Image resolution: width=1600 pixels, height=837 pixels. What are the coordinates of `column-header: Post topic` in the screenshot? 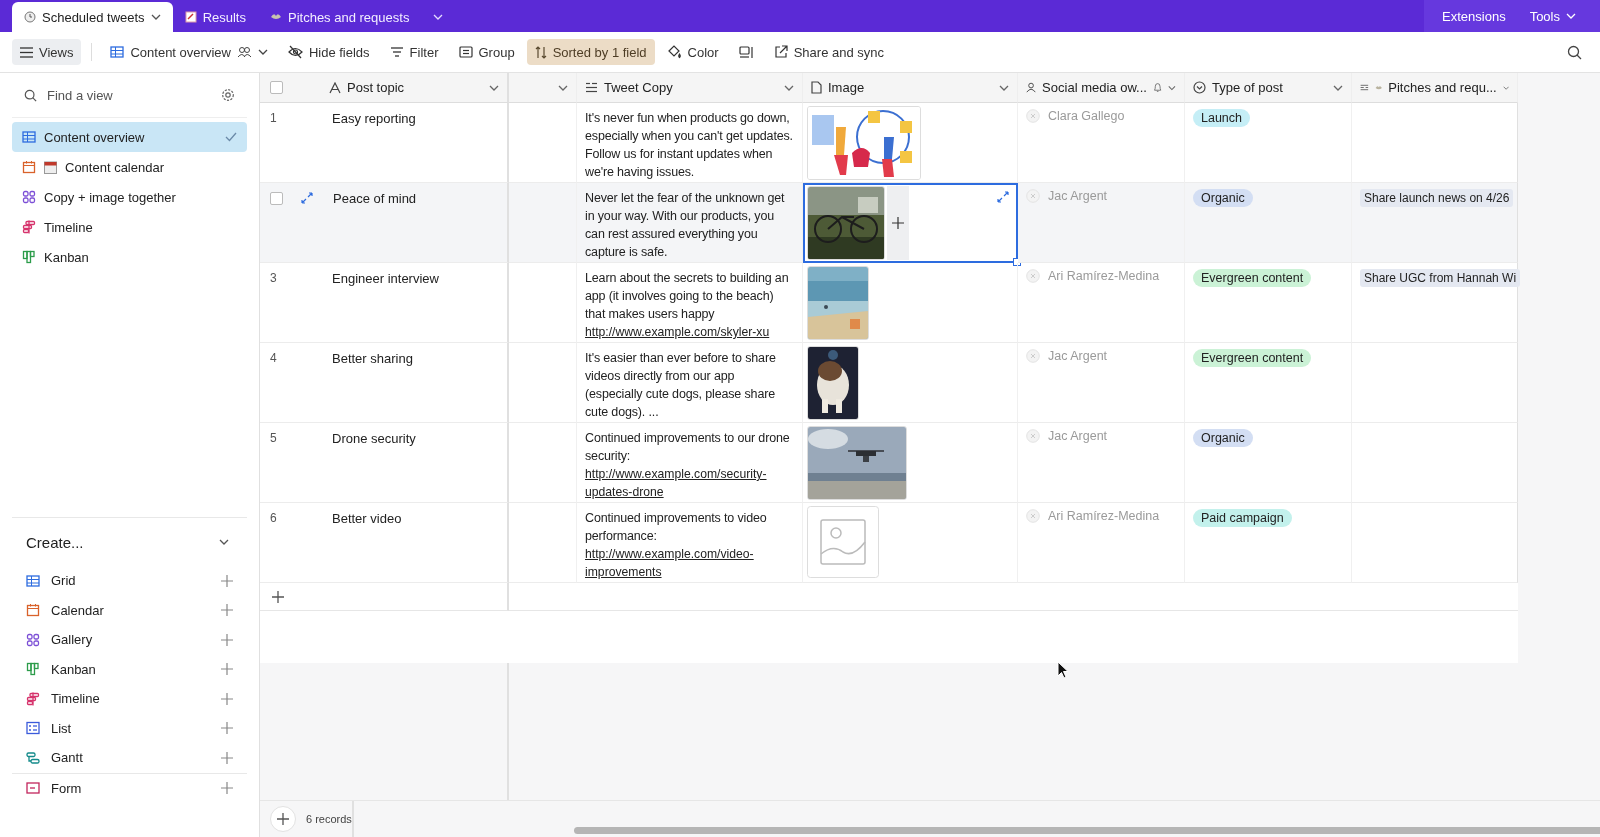 It's located at (384, 88).